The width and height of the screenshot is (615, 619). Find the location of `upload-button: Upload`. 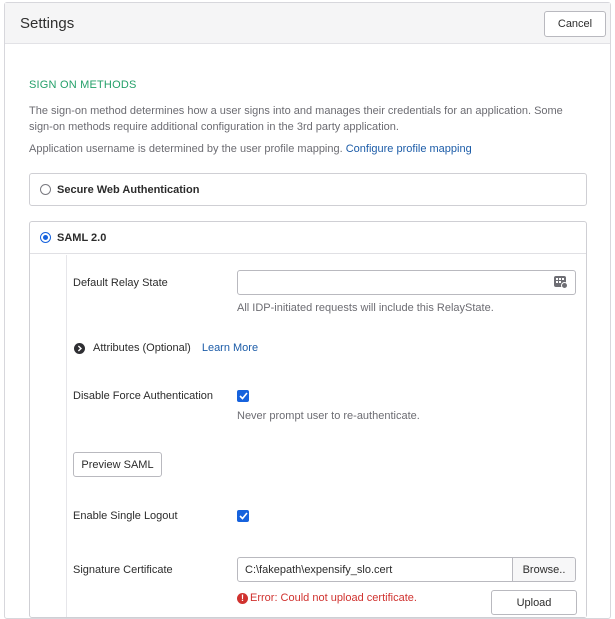

upload-button: Upload is located at coordinates (534, 602).